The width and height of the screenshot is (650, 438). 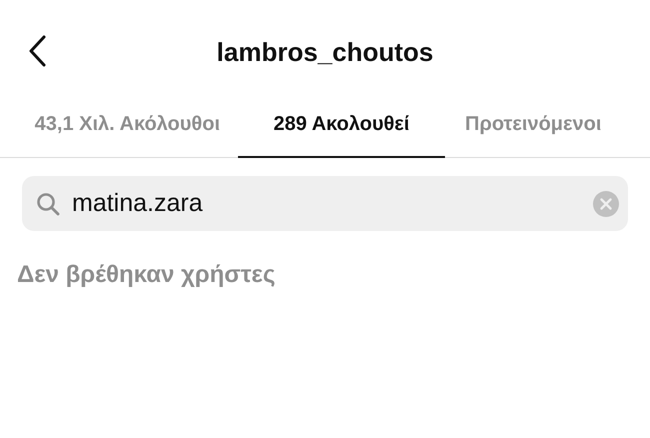 What do you see at coordinates (37, 51) in the screenshot?
I see `back-icon` at bounding box center [37, 51].